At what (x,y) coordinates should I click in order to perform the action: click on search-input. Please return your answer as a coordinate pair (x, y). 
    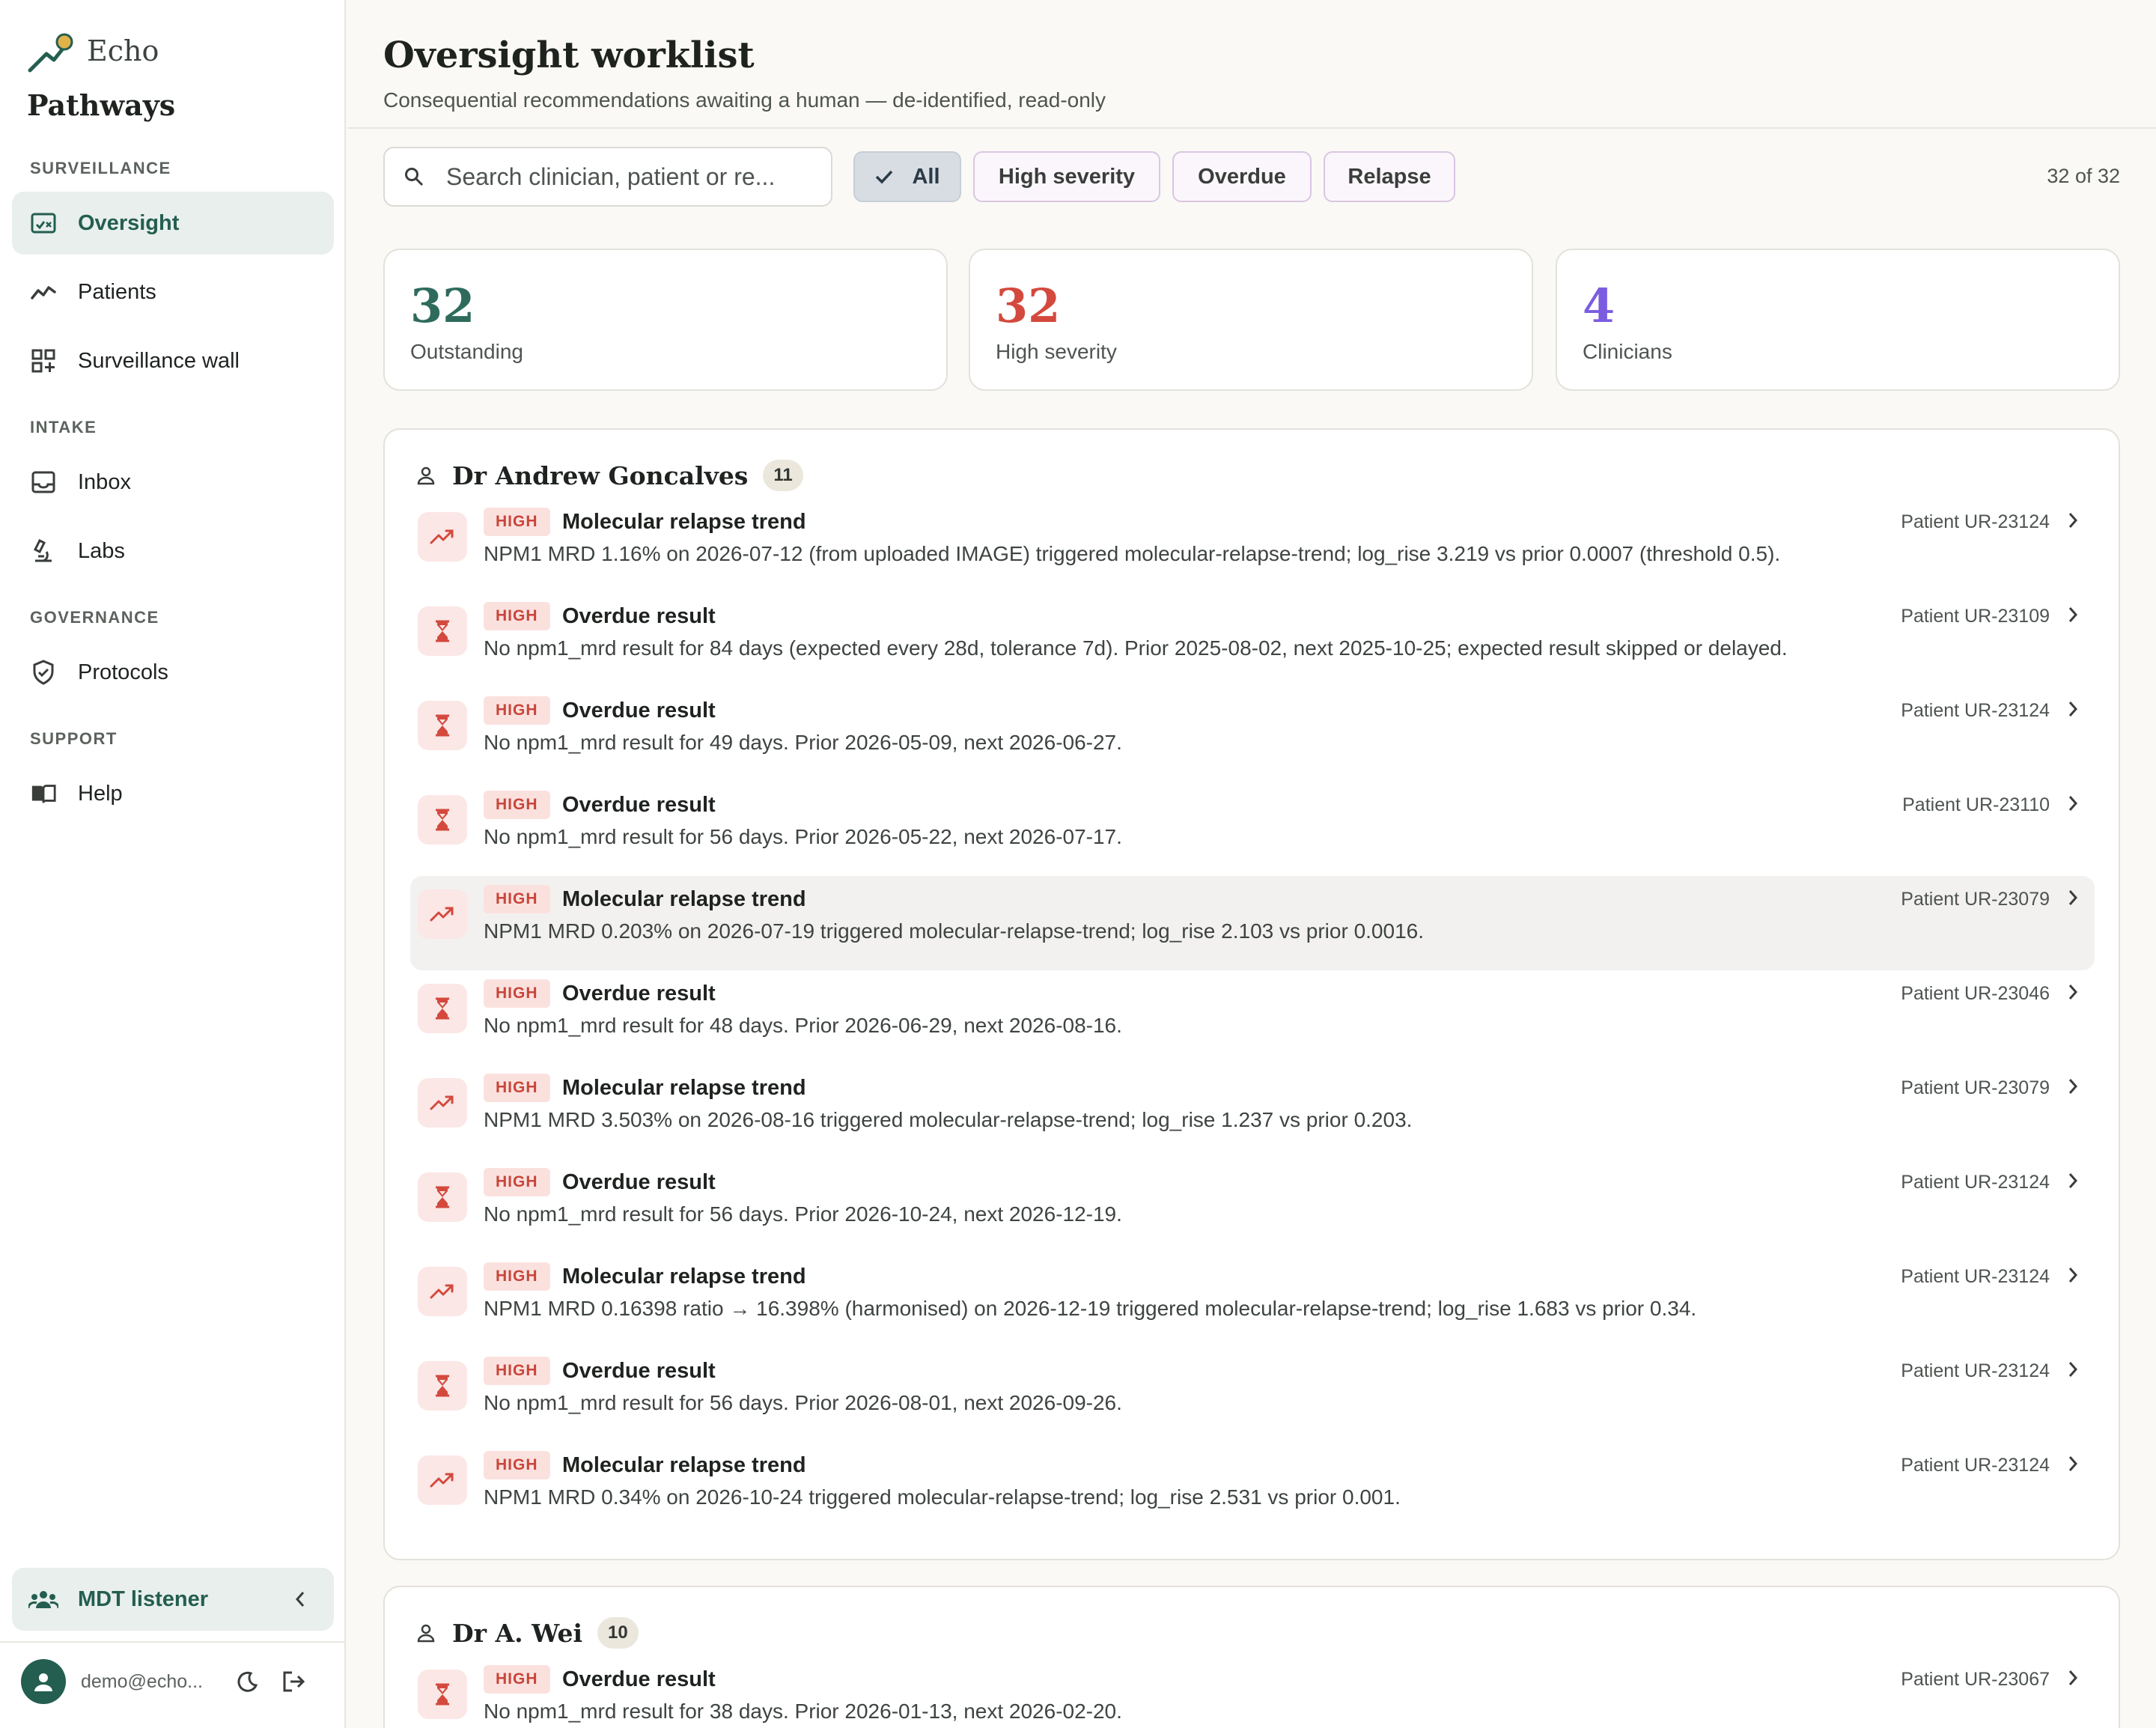
    Looking at the image, I should click on (637, 176).